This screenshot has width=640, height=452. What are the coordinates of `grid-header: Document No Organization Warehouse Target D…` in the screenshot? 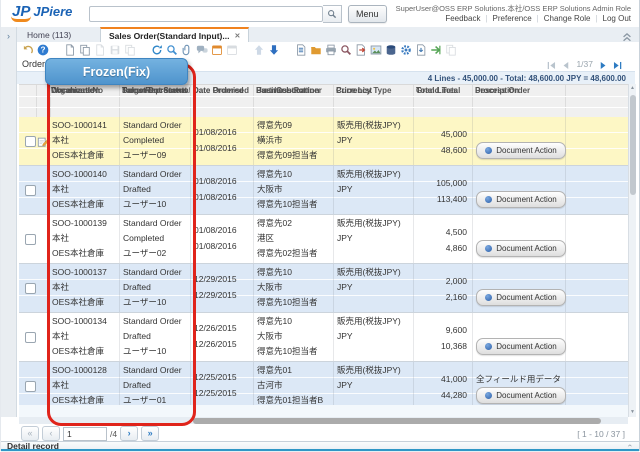 It's located at (323, 101).